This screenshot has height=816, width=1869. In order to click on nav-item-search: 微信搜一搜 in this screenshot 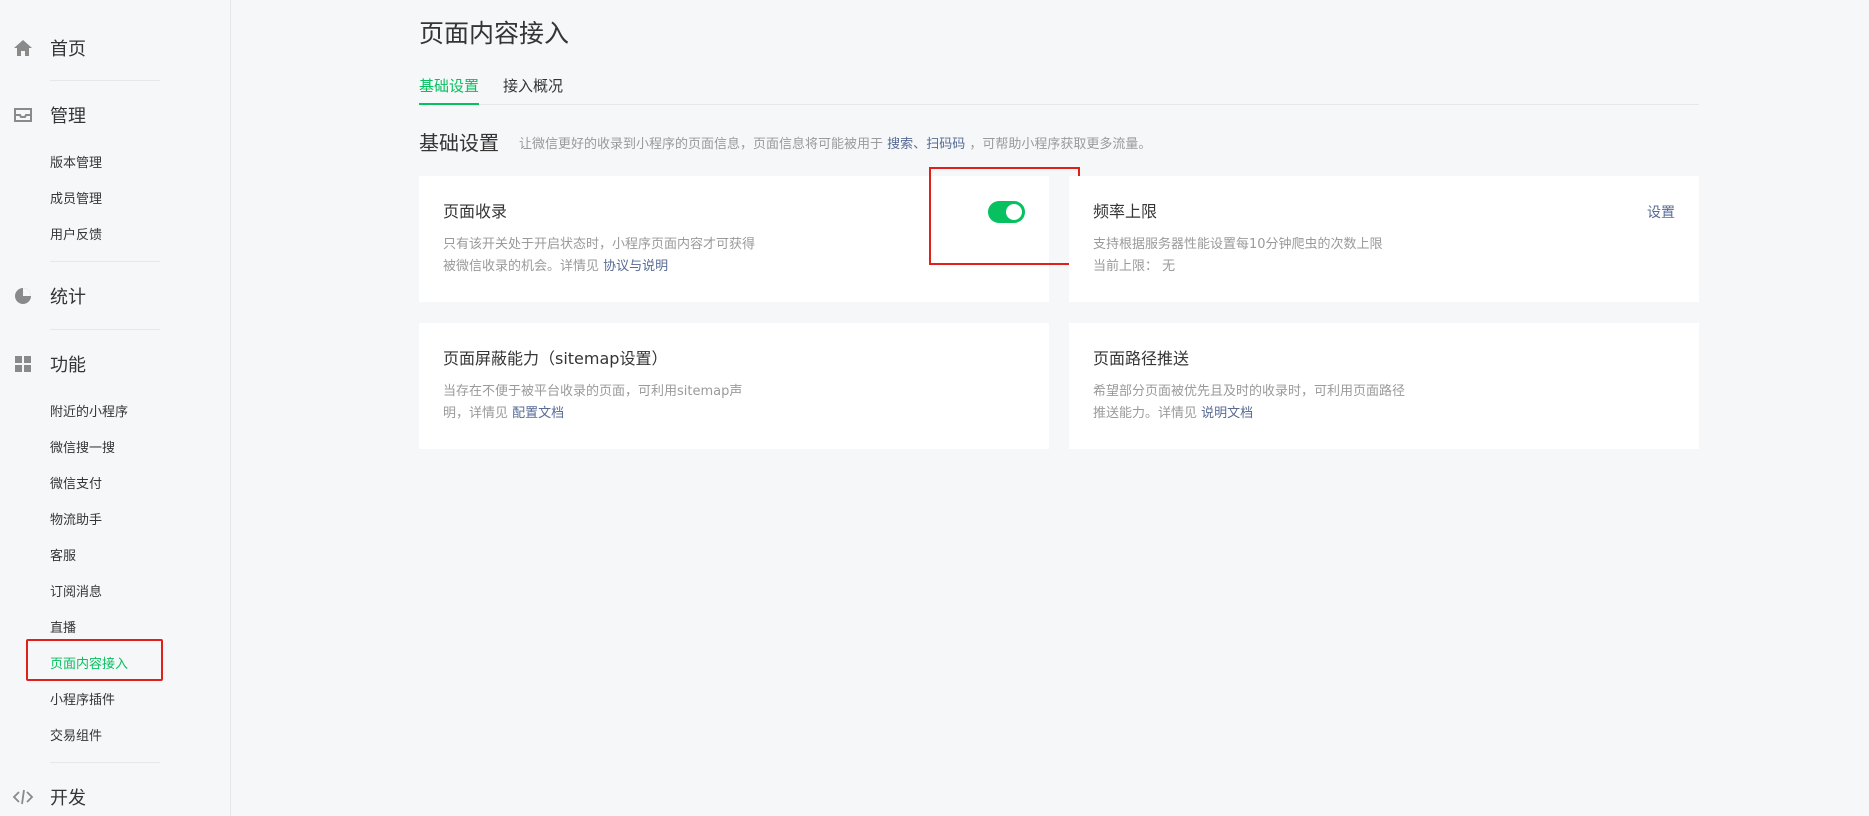, I will do `click(82, 449)`.